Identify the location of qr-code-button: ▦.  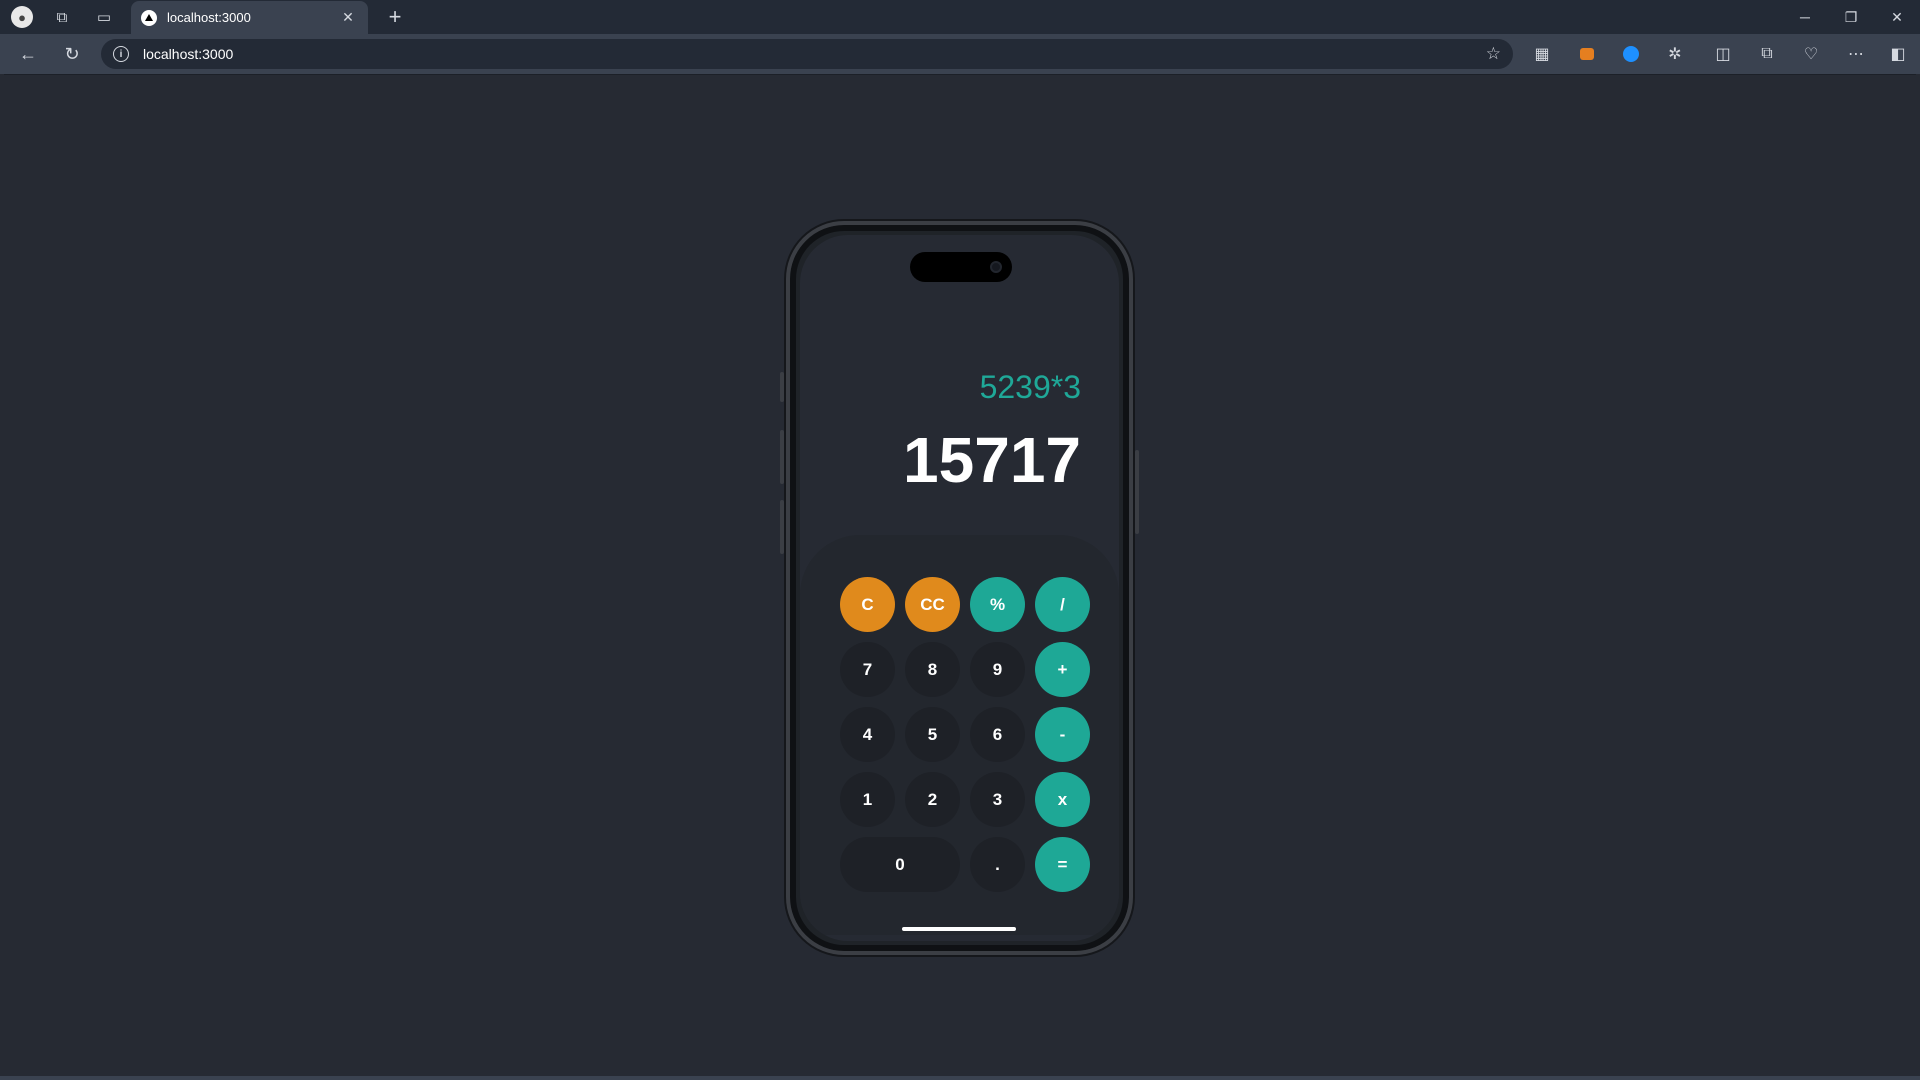
(1542, 54).